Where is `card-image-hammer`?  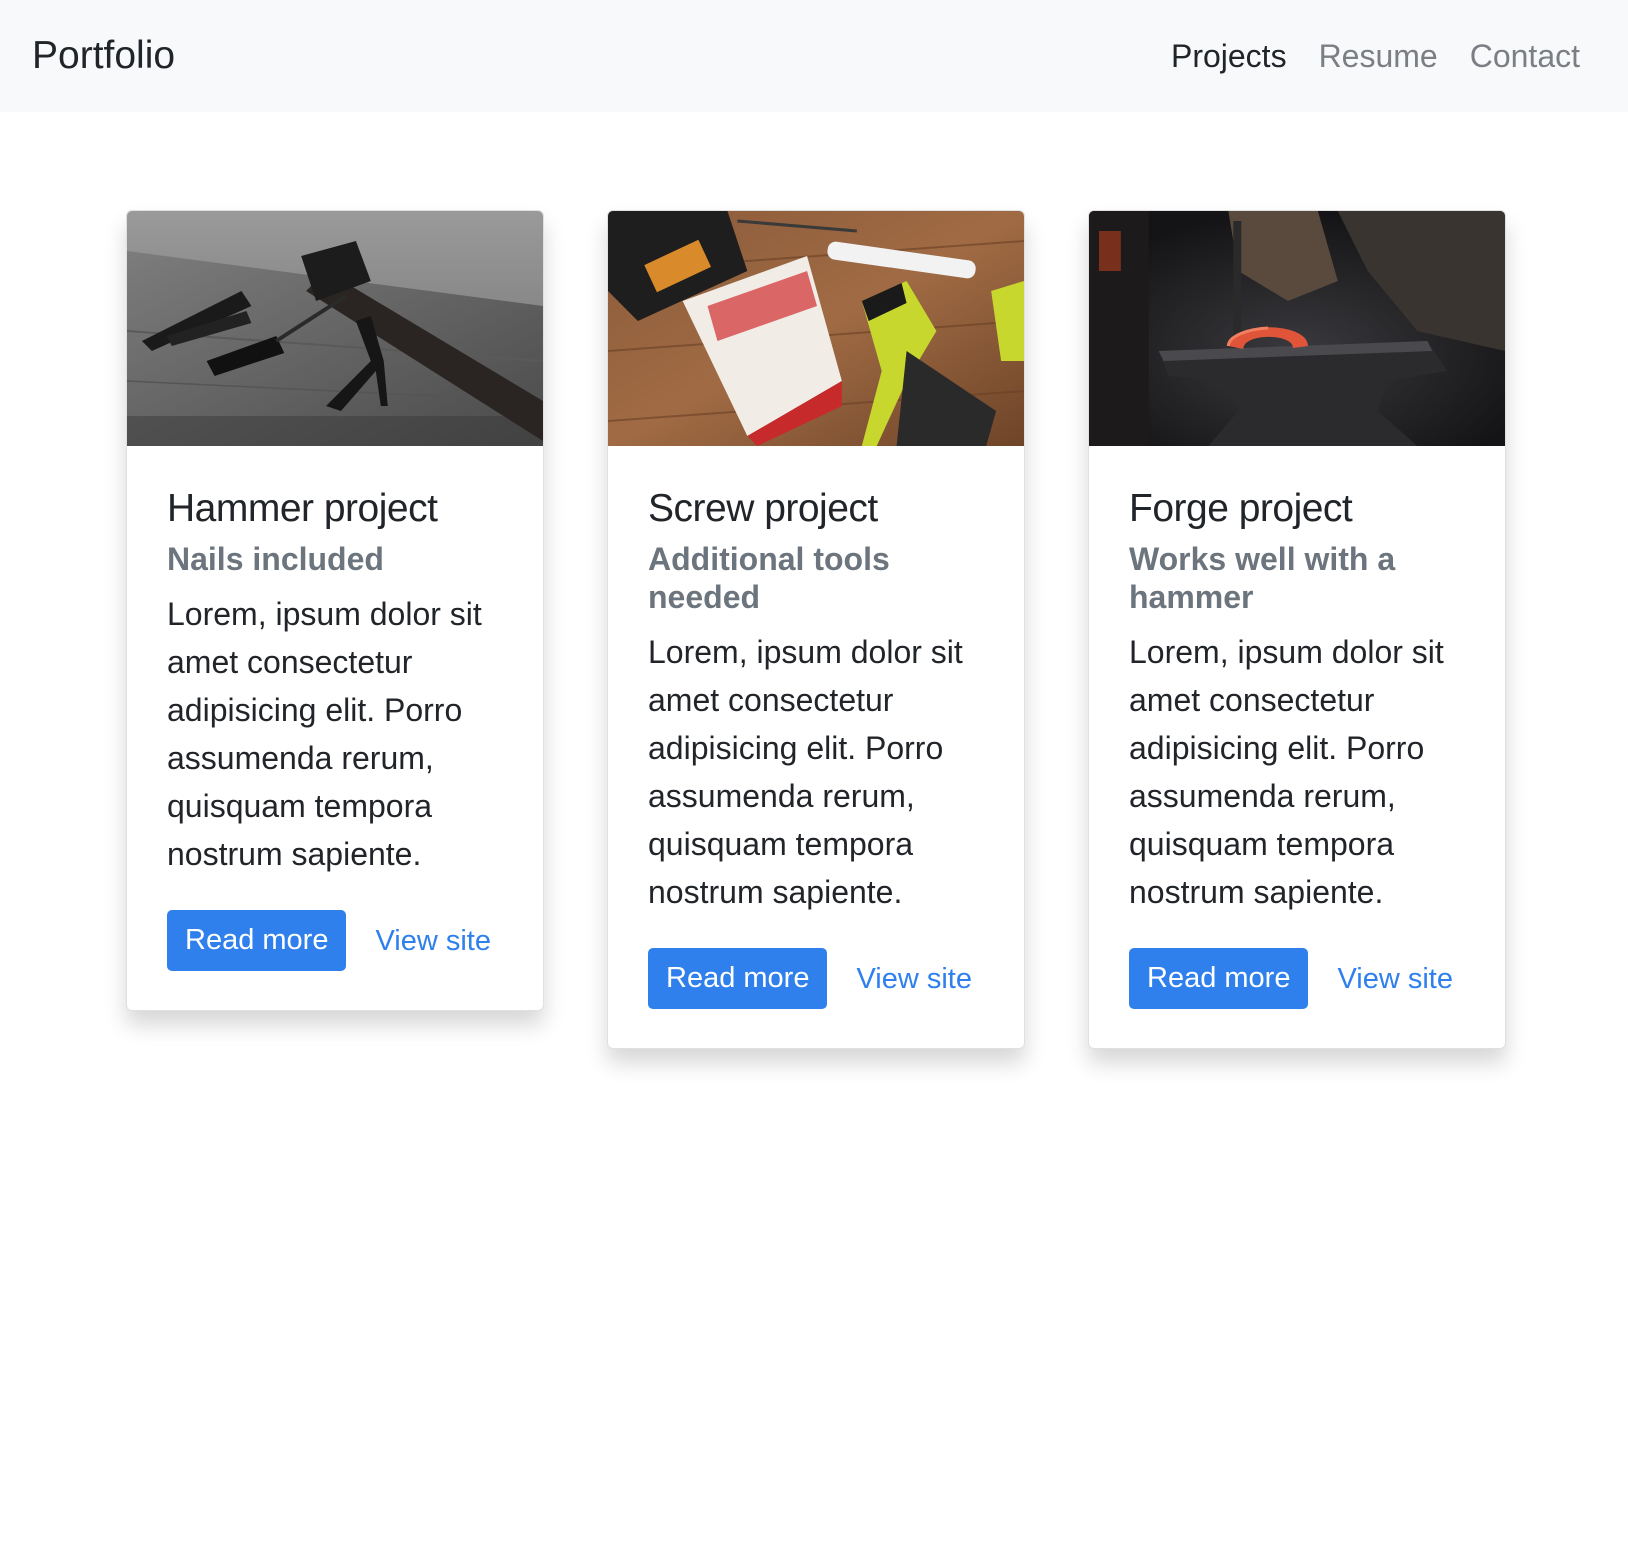 card-image-hammer is located at coordinates (335, 328).